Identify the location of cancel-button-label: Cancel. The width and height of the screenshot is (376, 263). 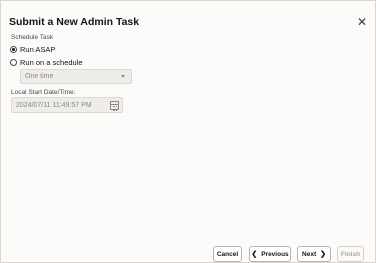
(227, 254).